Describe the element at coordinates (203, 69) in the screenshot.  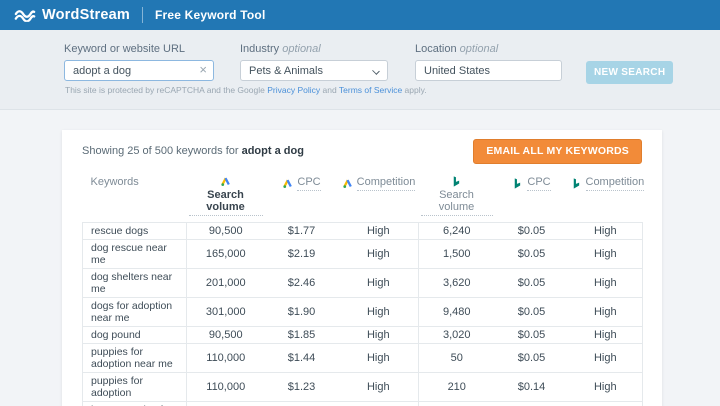
I see `clear-input-icon: ×` at that location.